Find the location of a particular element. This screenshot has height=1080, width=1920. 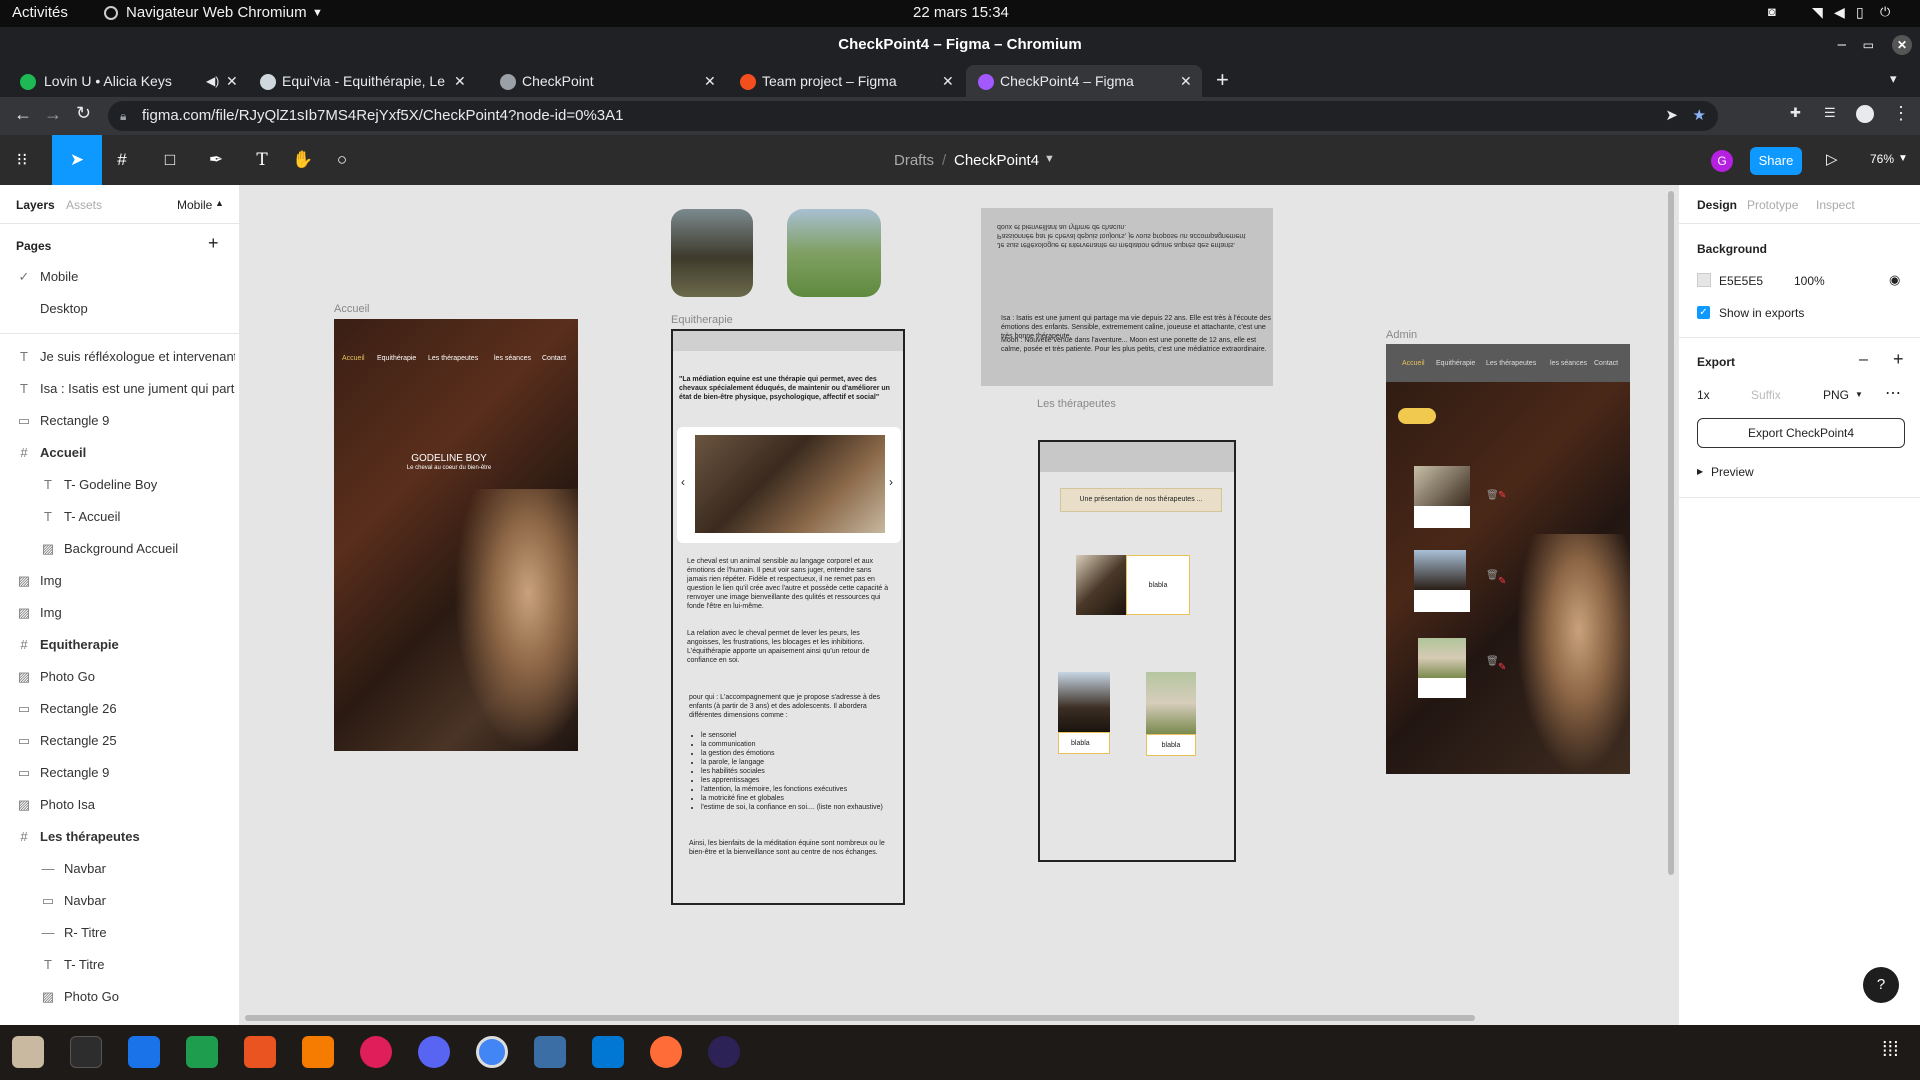

pen-tool-icon: ✒ is located at coordinates (216, 160).